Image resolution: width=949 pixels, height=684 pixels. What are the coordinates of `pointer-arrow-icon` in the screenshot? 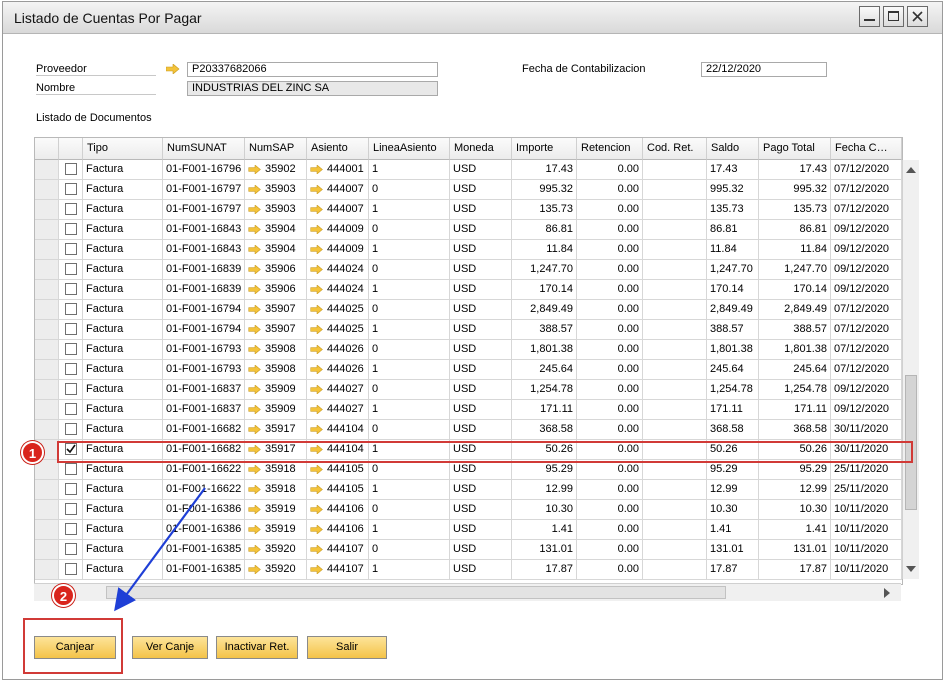 It's located at (160, 549).